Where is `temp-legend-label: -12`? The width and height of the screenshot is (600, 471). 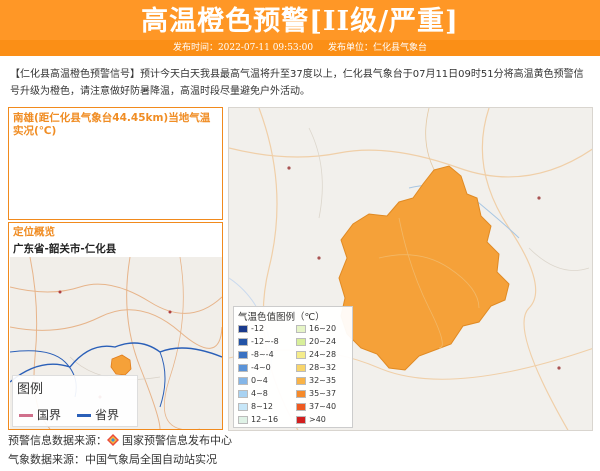
temp-legend-label: -12 is located at coordinates (258, 328).